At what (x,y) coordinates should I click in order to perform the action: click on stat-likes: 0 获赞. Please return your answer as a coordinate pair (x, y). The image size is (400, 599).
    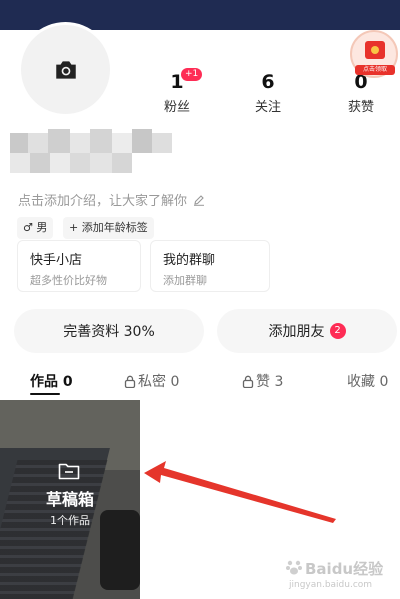
    Looking at the image, I should click on (361, 92).